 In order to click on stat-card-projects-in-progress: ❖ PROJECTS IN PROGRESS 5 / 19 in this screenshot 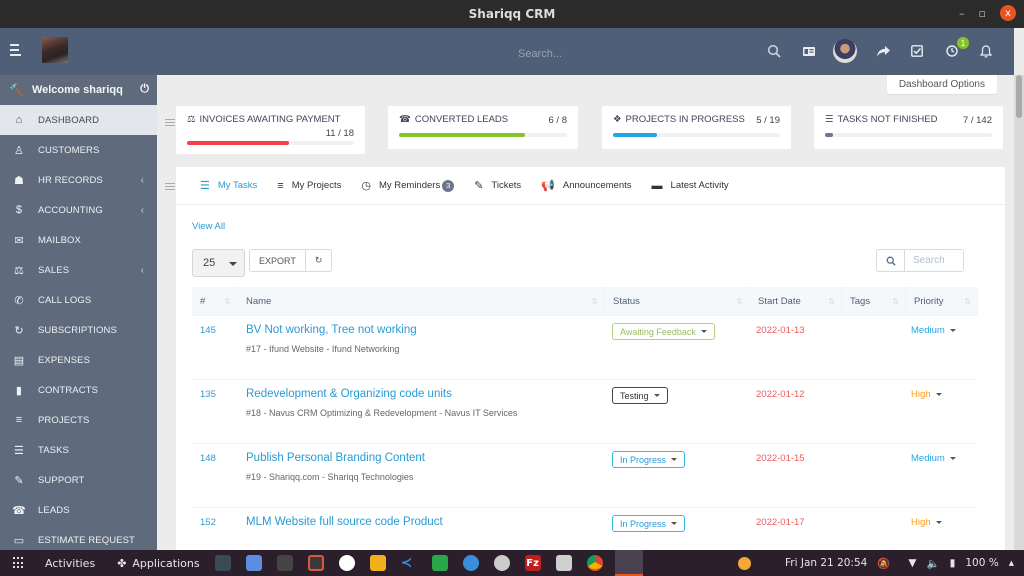, I will do `click(696, 127)`.